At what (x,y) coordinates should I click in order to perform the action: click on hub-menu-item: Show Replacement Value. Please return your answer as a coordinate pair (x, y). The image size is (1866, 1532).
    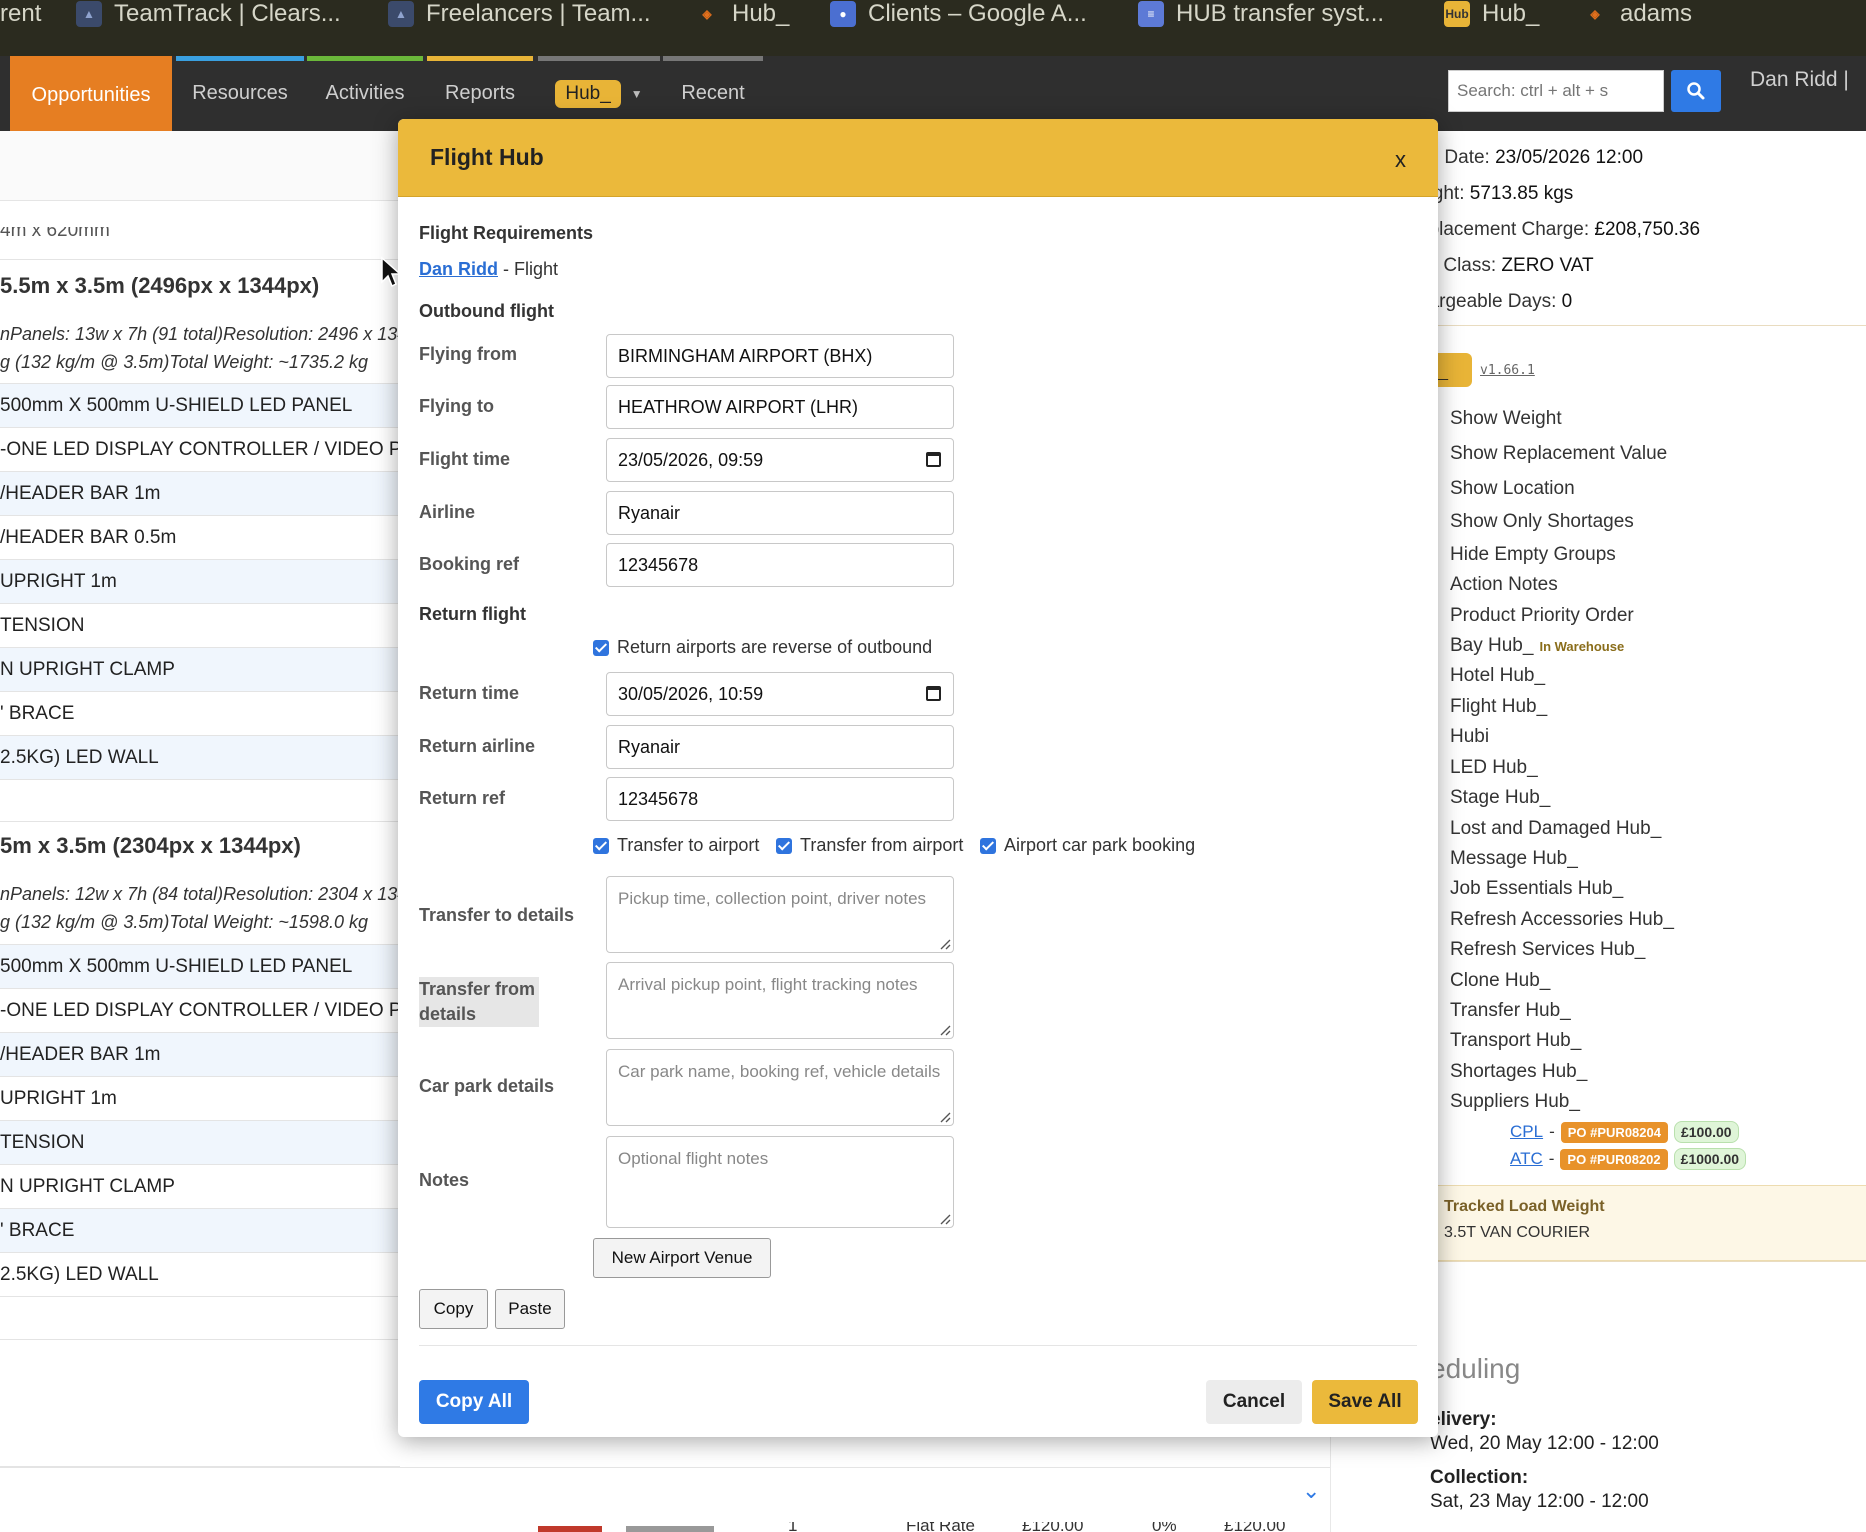
    Looking at the image, I should click on (1548, 454).